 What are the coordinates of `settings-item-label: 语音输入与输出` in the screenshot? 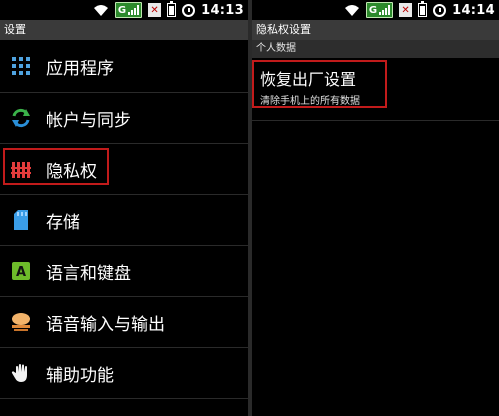 It's located at (105, 324).